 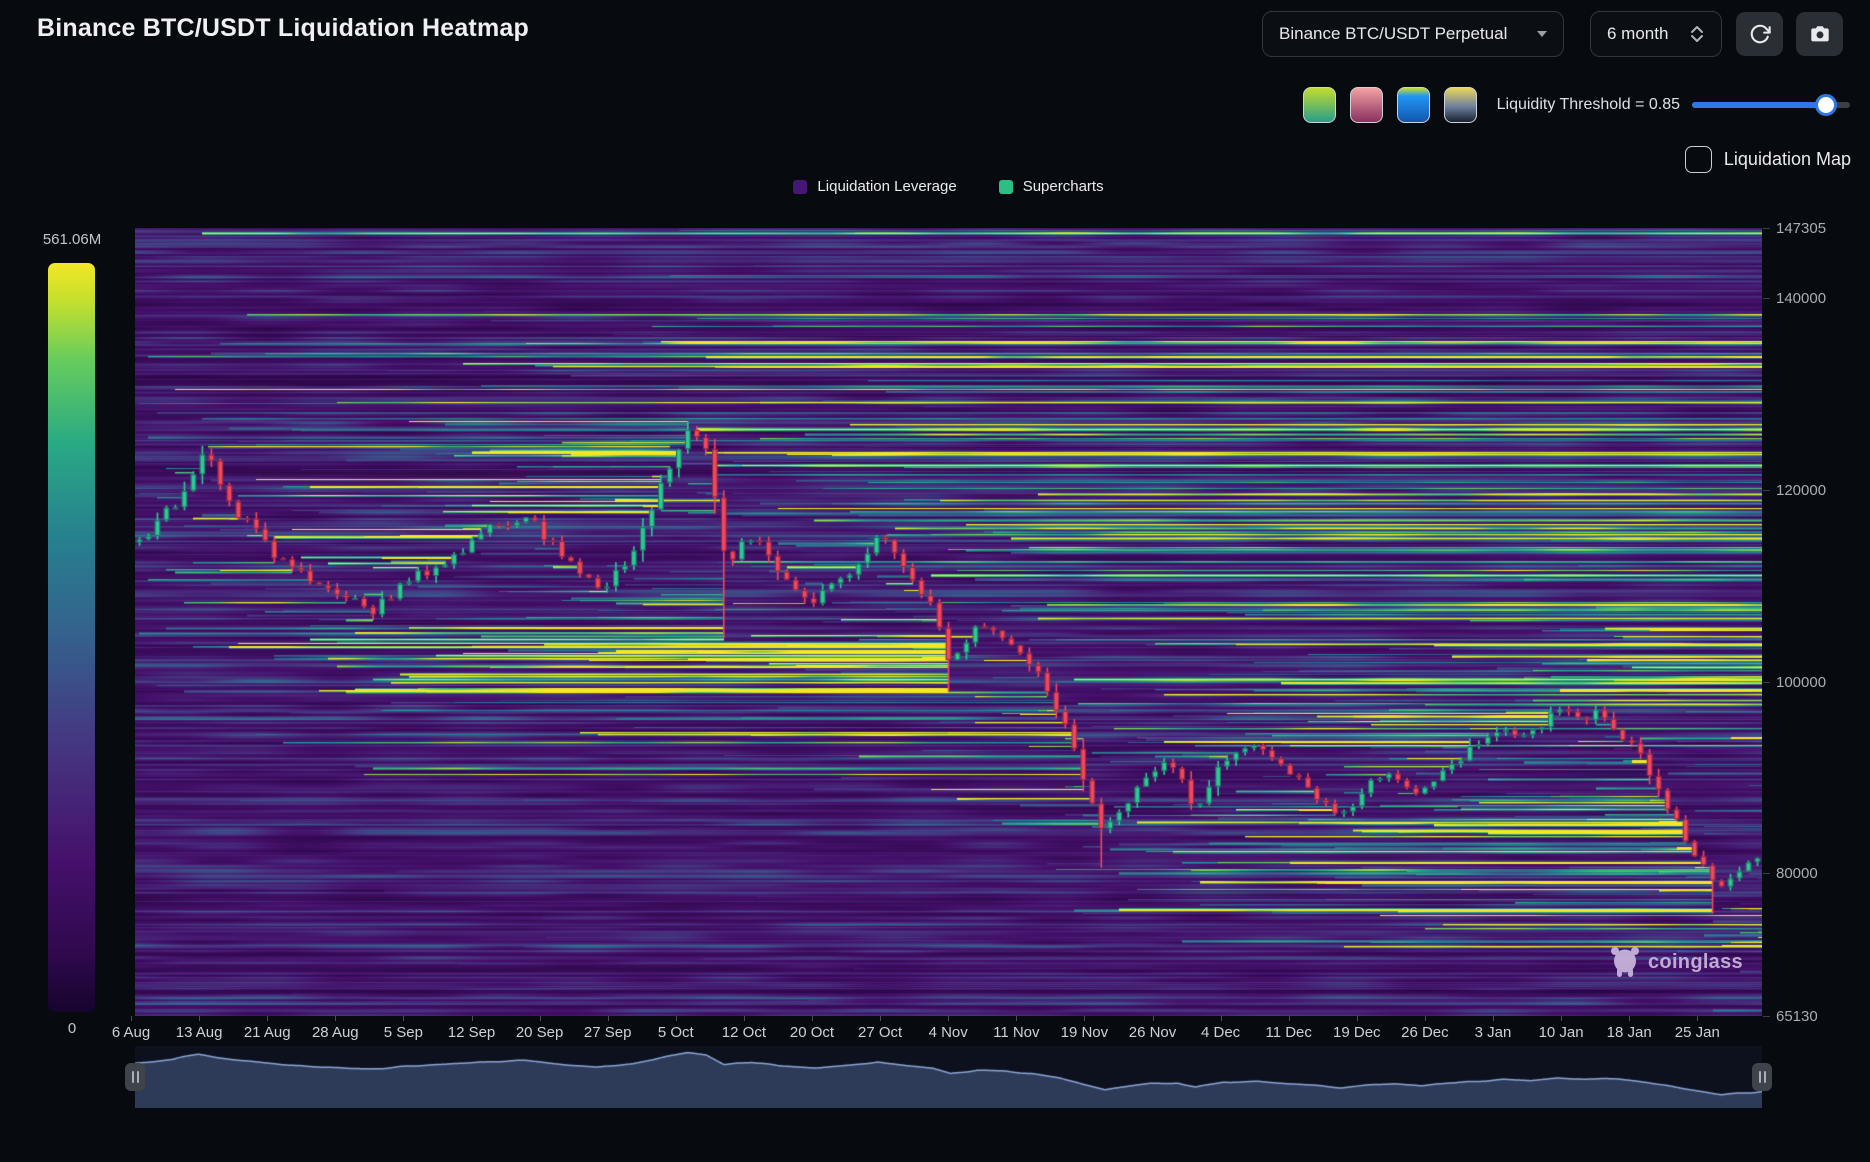 What do you see at coordinates (71, 637) in the screenshot?
I see `colorbar` at bounding box center [71, 637].